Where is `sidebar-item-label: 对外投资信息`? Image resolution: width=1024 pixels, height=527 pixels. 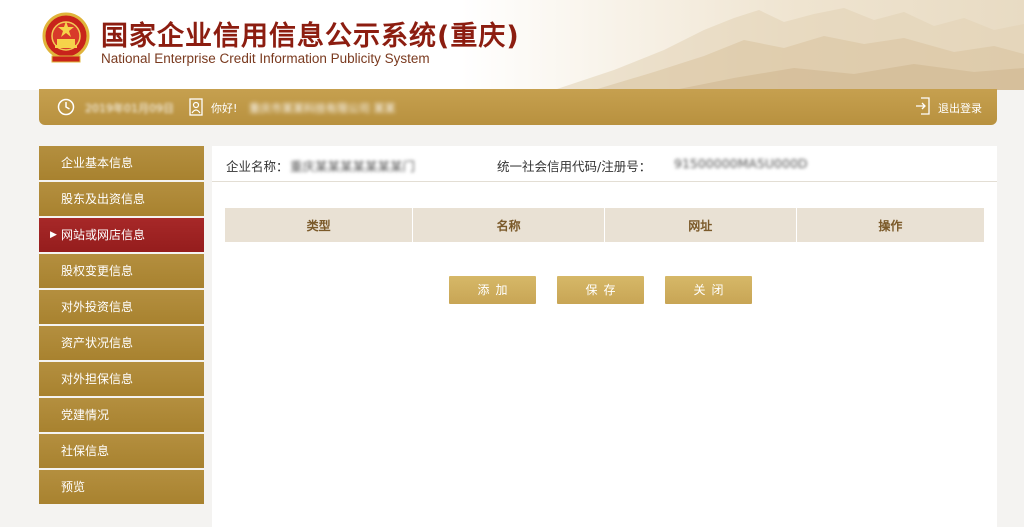 sidebar-item-label: 对外投资信息 is located at coordinates (97, 307).